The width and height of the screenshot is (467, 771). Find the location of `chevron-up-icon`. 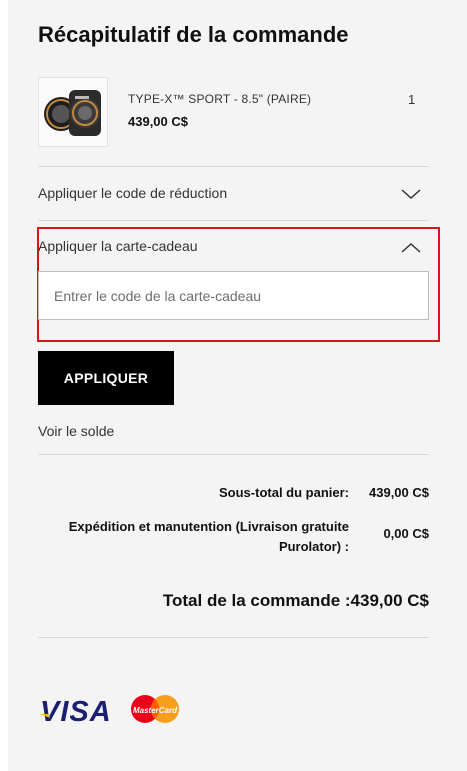

chevron-up-icon is located at coordinates (411, 247).